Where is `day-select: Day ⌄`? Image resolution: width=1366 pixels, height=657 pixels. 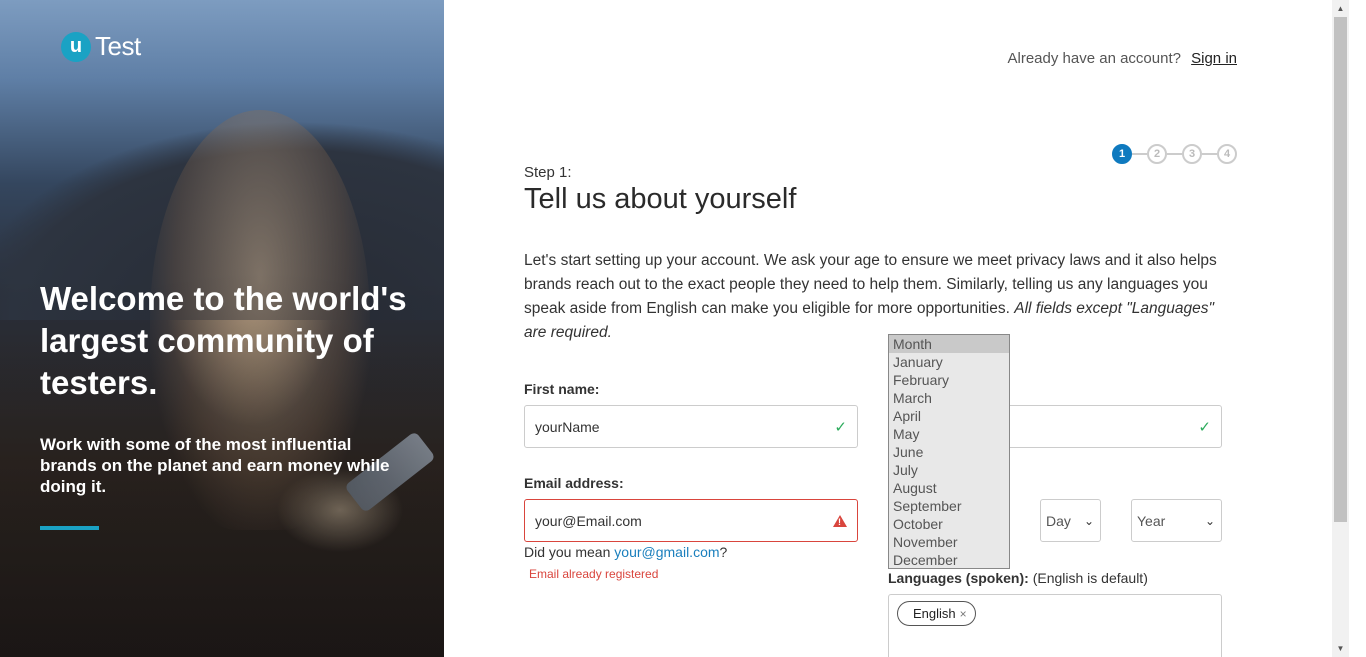
day-select: Day ⌄ is located at coordinates (1070, 520).